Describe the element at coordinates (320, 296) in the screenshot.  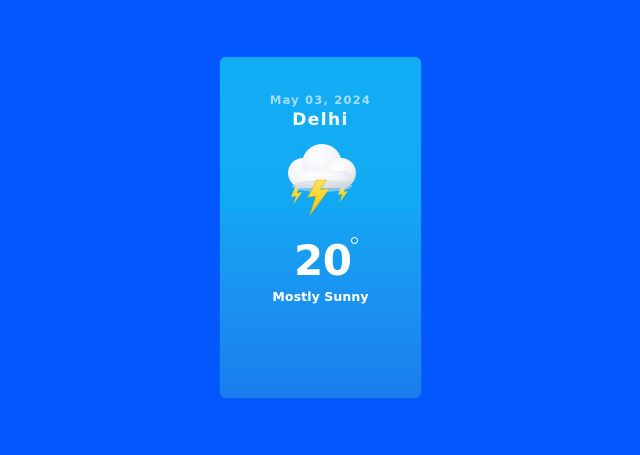
I see `weather-condition: Mostly Sunny` at that location.